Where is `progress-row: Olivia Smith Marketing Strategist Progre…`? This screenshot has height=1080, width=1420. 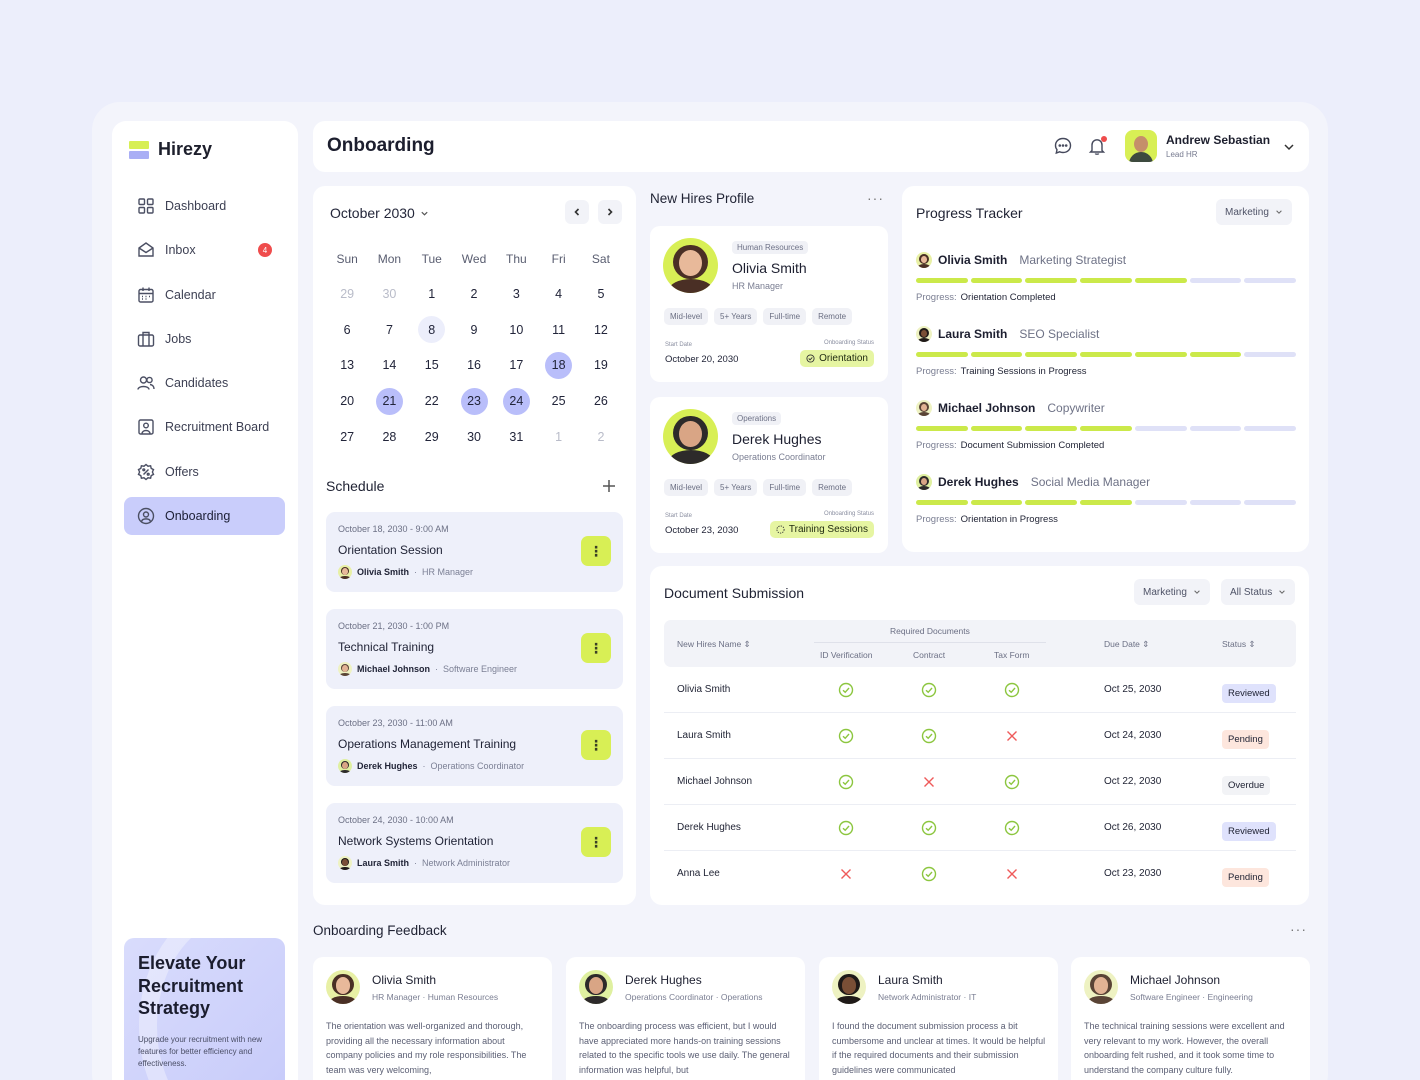 progress-row: Olivia Smith Marketing Strategist Progre… is located at coordinates (1106, 277).